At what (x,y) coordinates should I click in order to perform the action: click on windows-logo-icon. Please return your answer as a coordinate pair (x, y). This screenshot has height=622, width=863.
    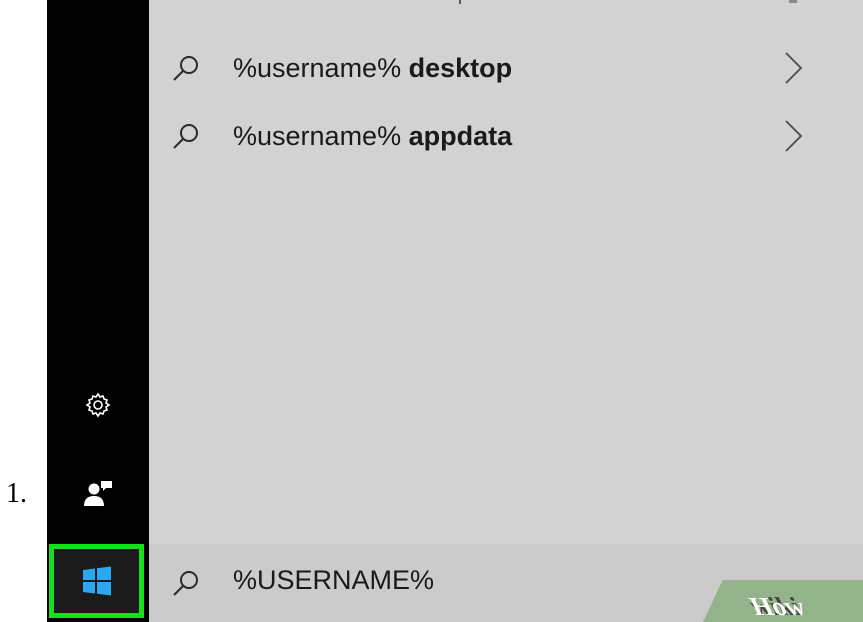
    Looking at the image, I should click on (96, 581).